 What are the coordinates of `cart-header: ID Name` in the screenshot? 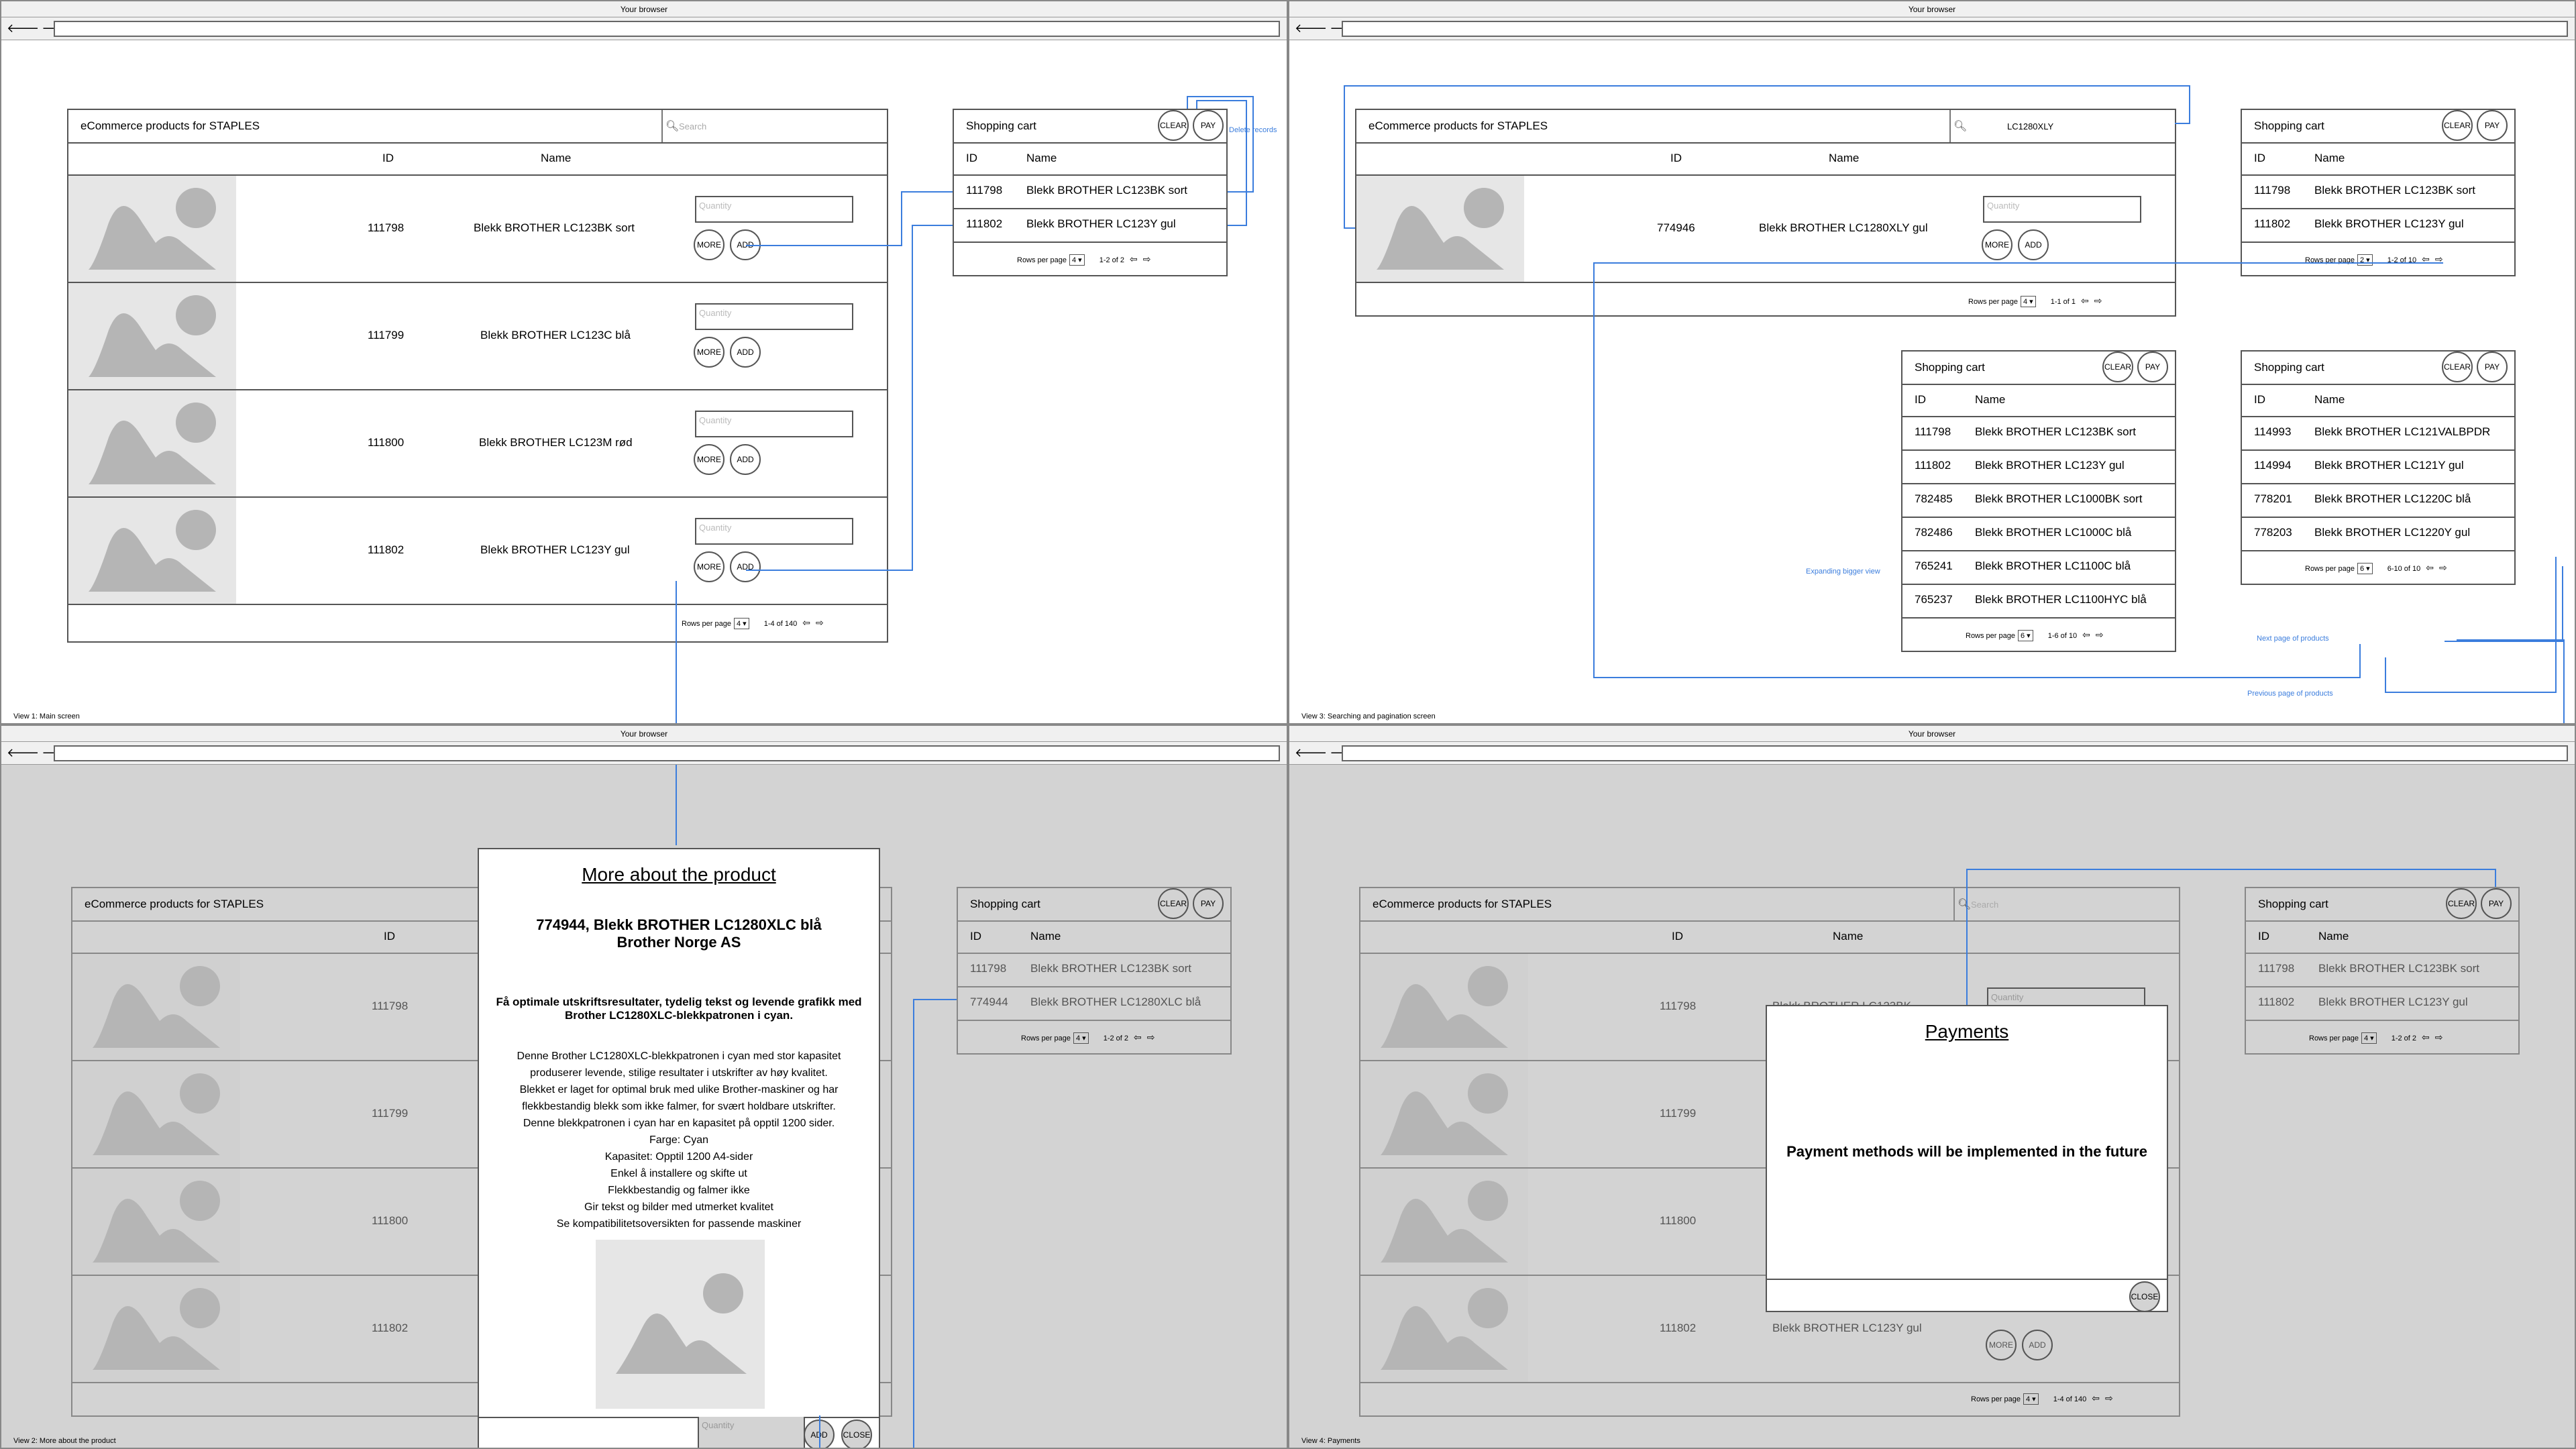 It's located at (1090, 159).